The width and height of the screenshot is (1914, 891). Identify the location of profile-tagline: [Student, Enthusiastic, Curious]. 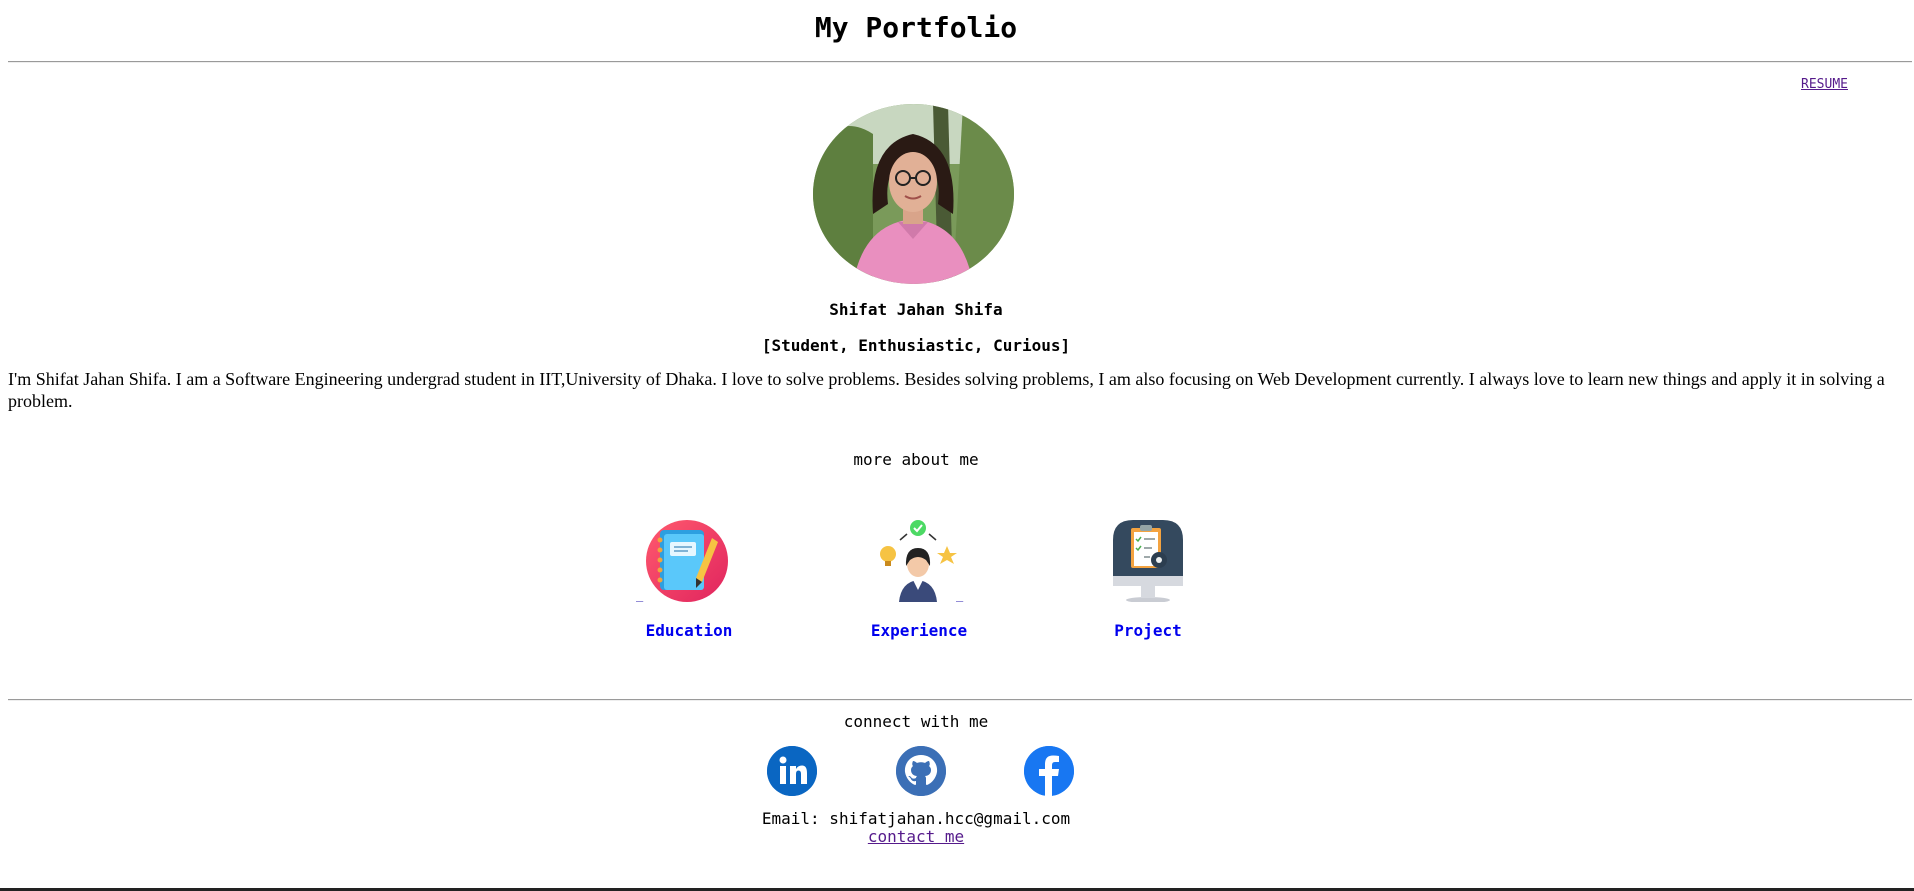
(916, 345).